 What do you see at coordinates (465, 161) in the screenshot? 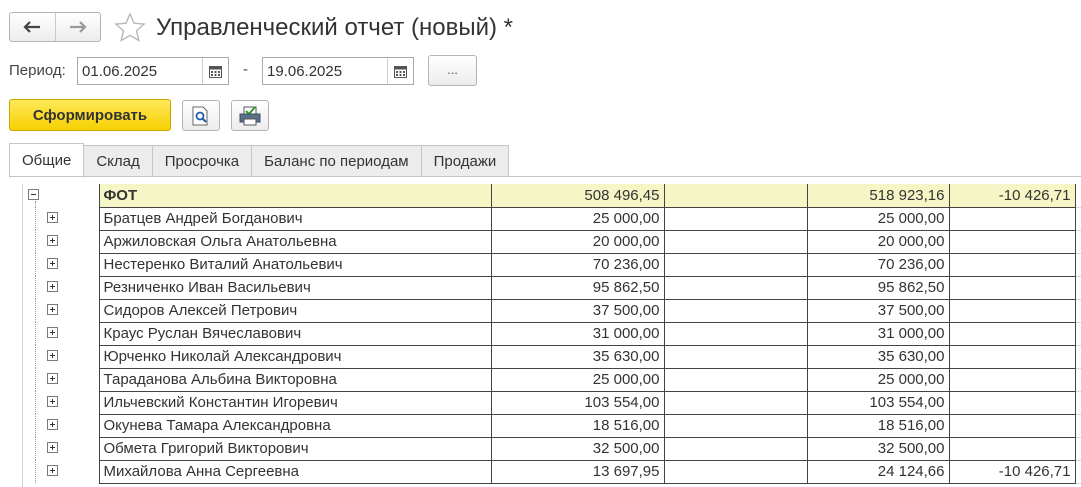
I see `tab-sales: Продажи` at bounding box center [465, 161].